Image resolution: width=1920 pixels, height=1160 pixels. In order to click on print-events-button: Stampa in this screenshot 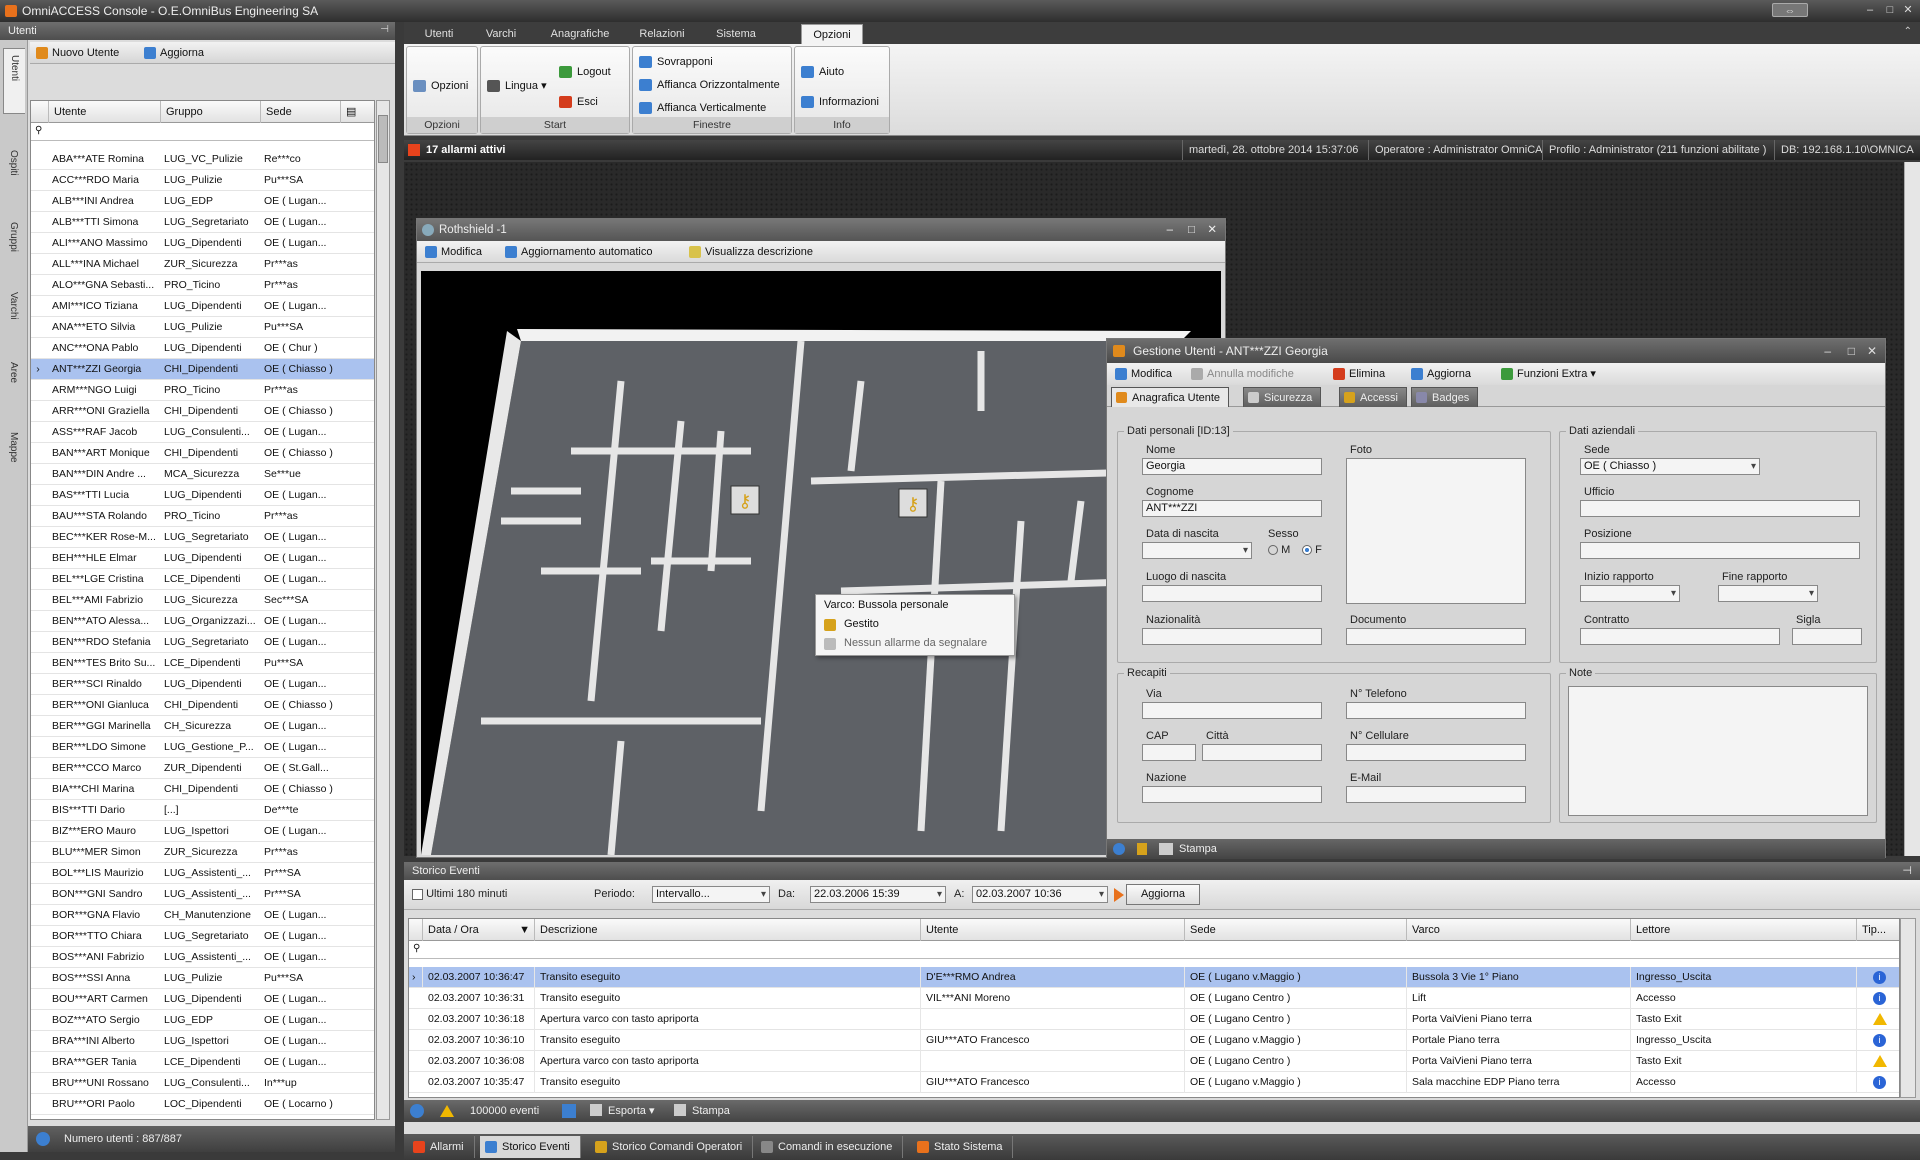, I will do `click(702, 1111)`.